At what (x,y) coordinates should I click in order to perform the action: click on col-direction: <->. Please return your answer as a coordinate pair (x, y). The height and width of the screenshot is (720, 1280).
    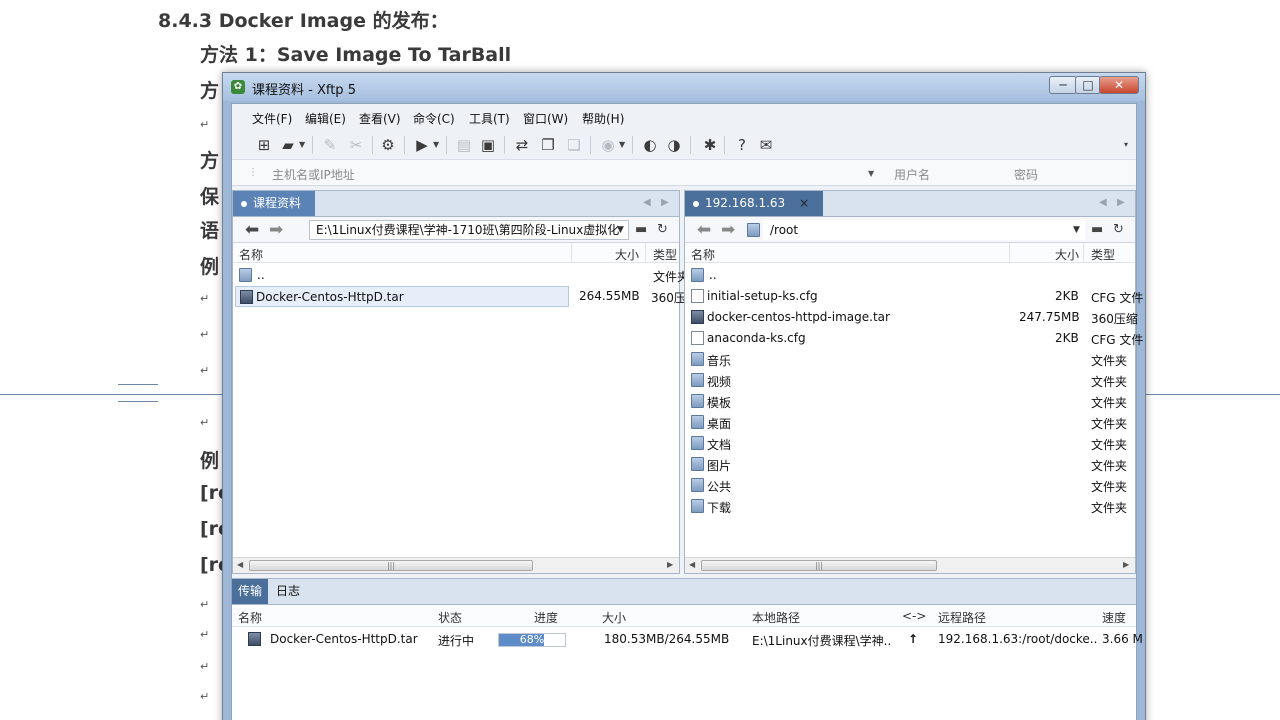
    Looking at the image, I should click on (914, 616).